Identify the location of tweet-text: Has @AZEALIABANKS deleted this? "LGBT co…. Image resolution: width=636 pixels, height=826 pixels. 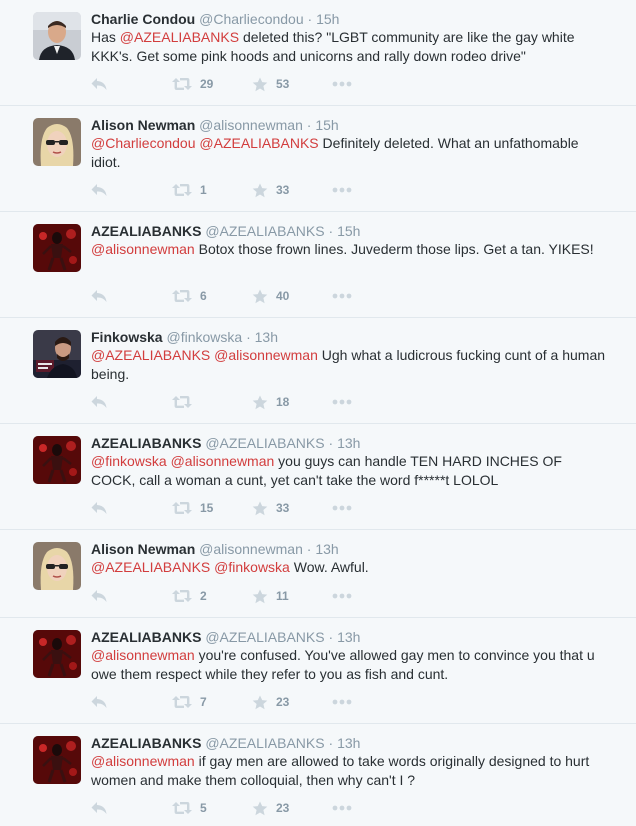
(350, 47).